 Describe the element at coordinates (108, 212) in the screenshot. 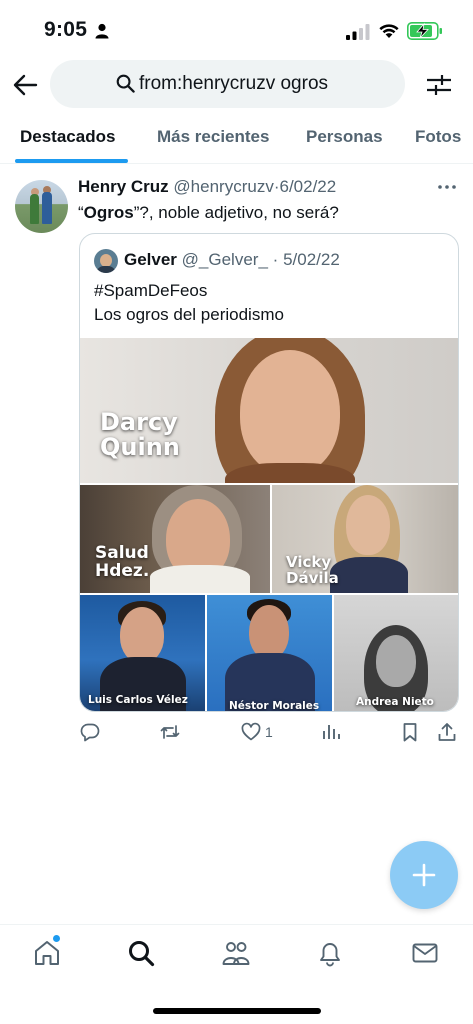

I see `tweet-text-bold: Ogros` at that location.